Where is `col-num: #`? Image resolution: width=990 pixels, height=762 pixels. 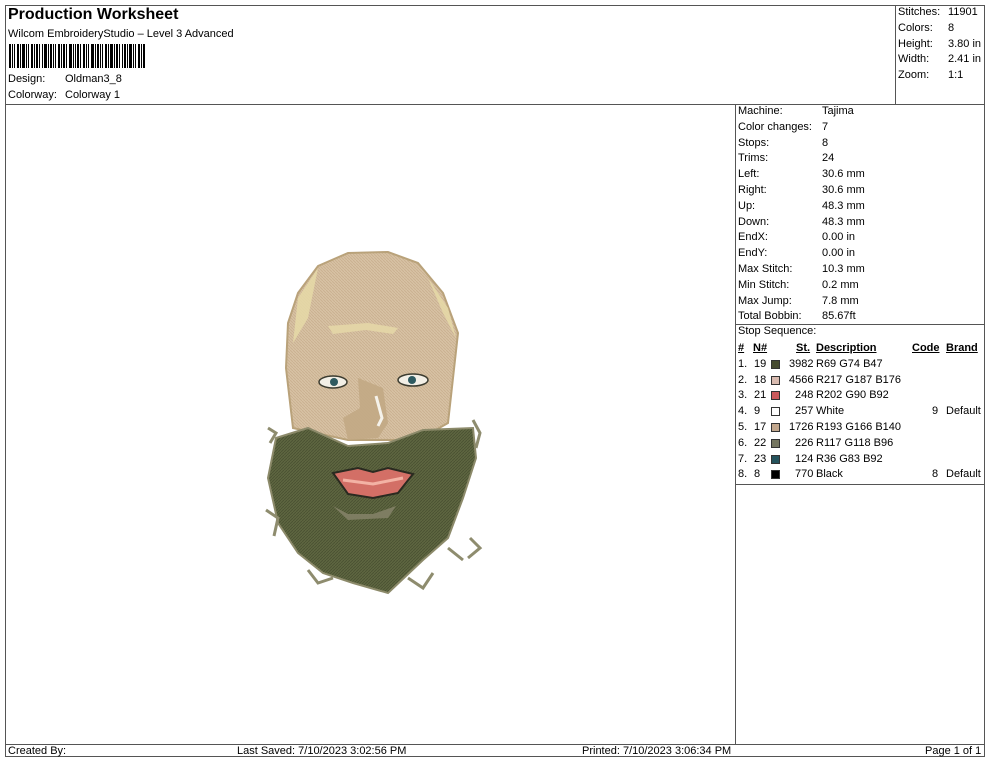 col-num: # is located at coordinates (741, 348).